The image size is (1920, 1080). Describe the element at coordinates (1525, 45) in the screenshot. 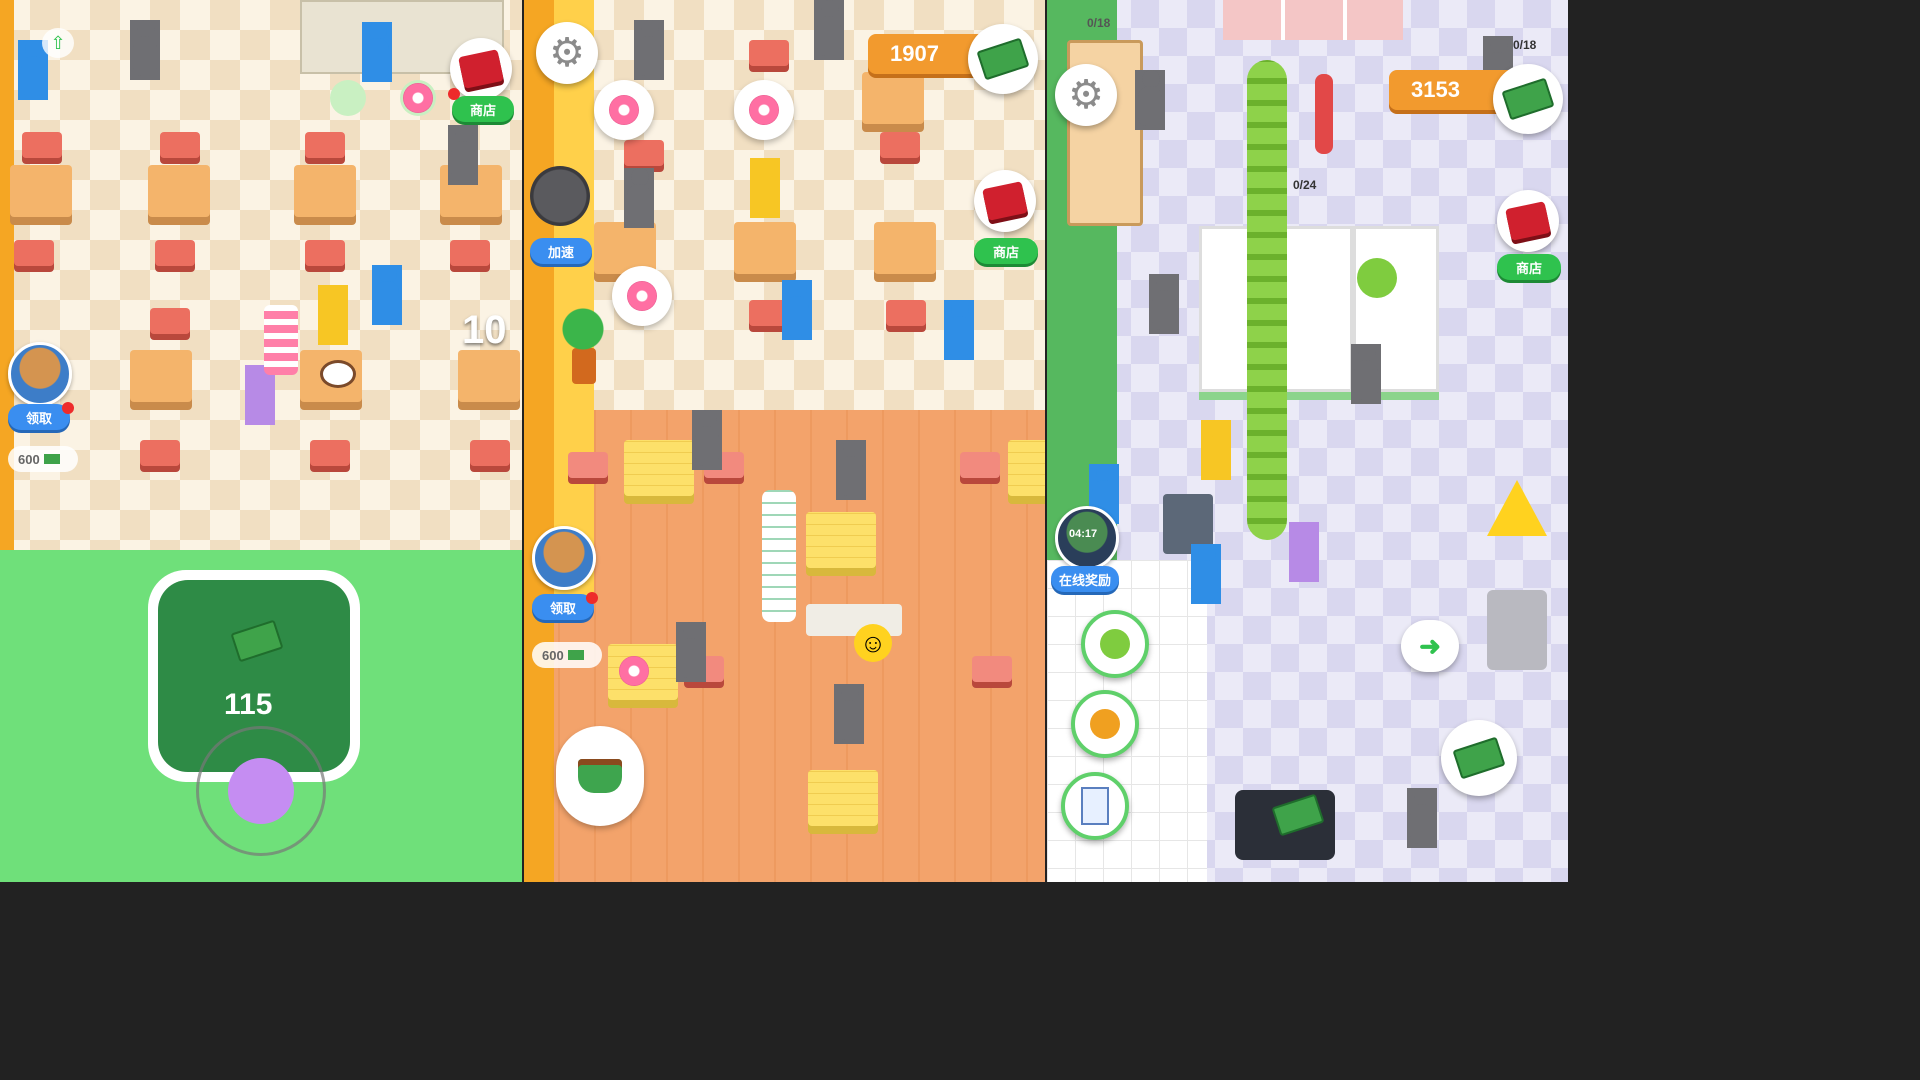

I see `capacity-right: 0/18` at that location.